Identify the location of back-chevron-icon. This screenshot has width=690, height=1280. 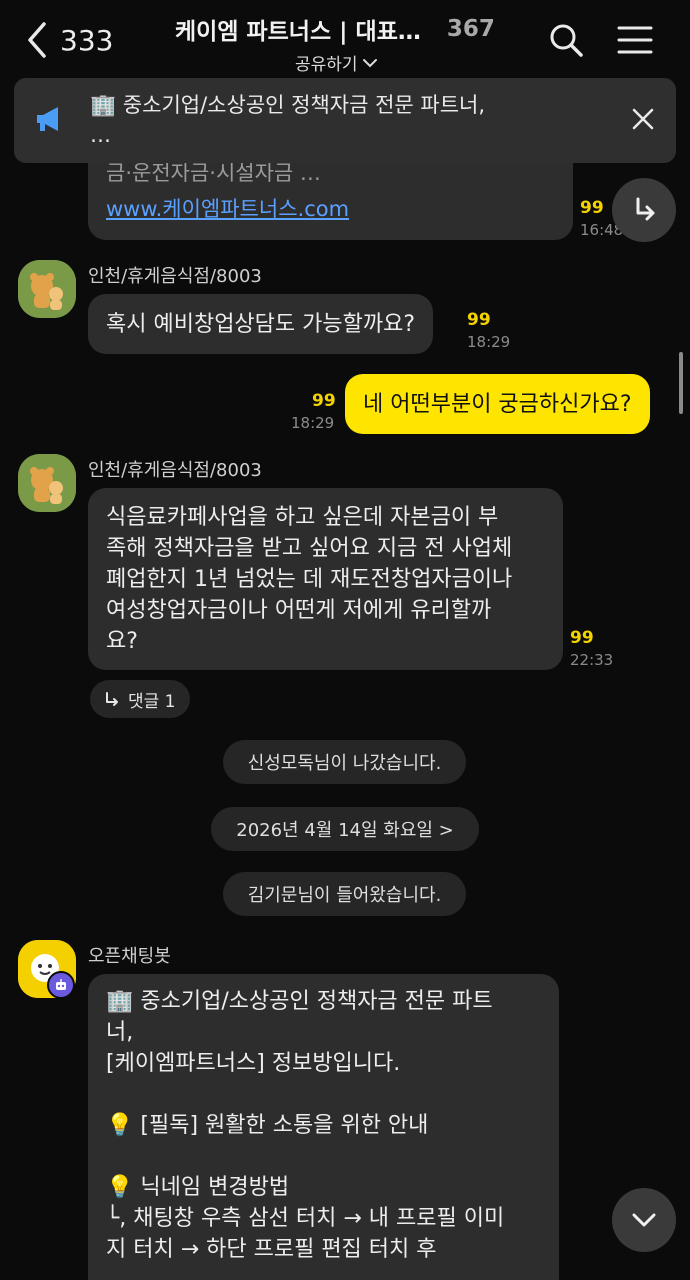
(37, 40).